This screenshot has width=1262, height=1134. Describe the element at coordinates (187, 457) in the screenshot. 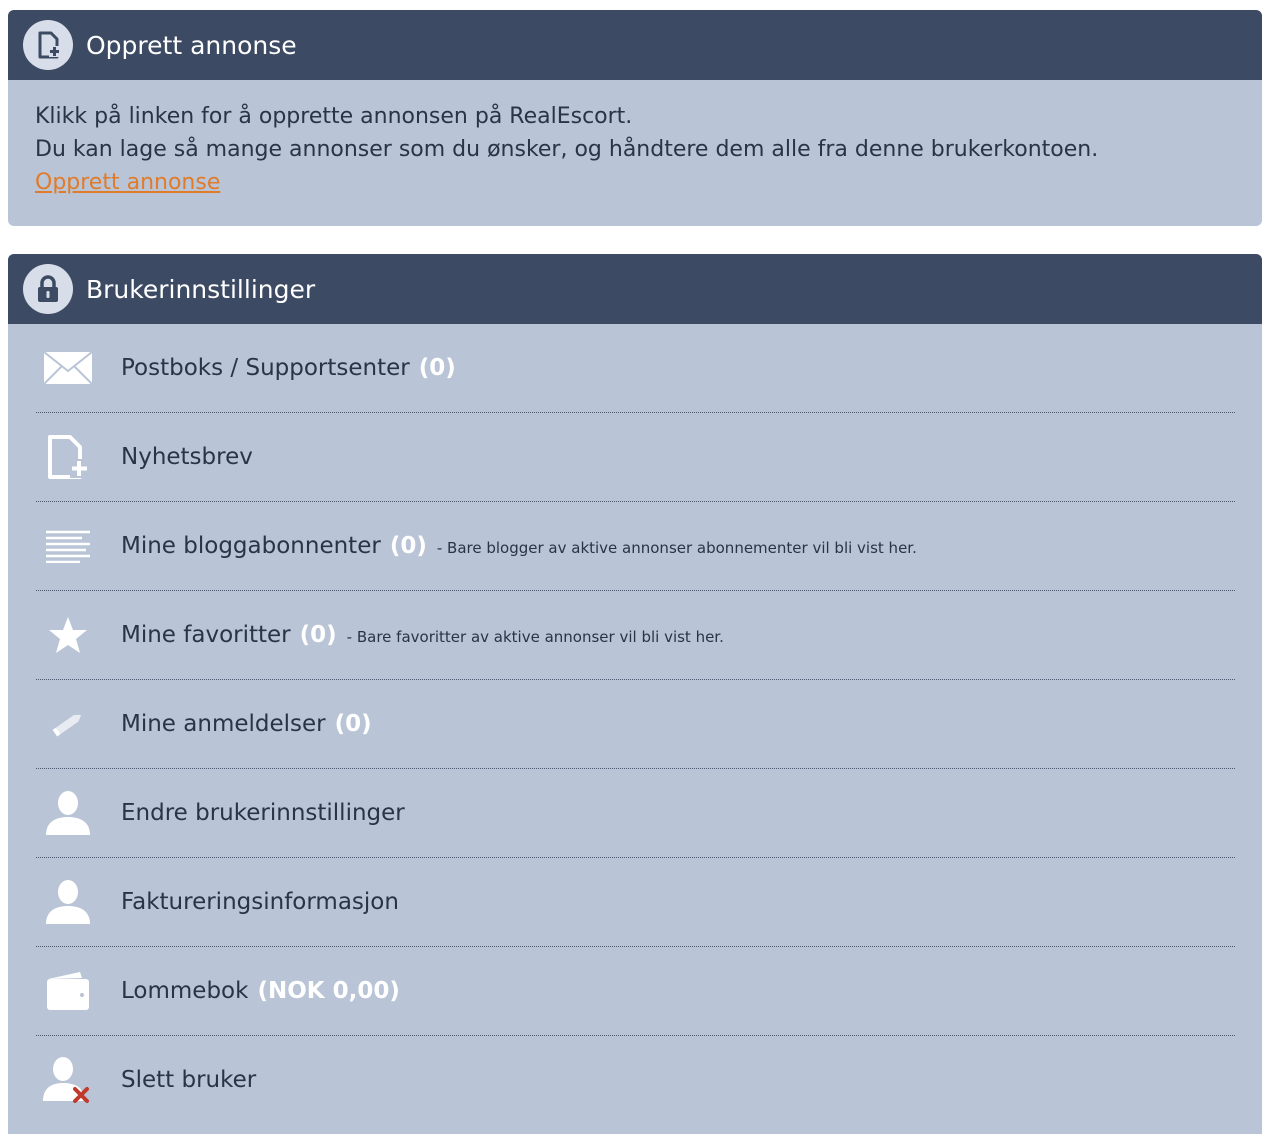

I see `settings-item-label: Nyhetsbrev` at that location.